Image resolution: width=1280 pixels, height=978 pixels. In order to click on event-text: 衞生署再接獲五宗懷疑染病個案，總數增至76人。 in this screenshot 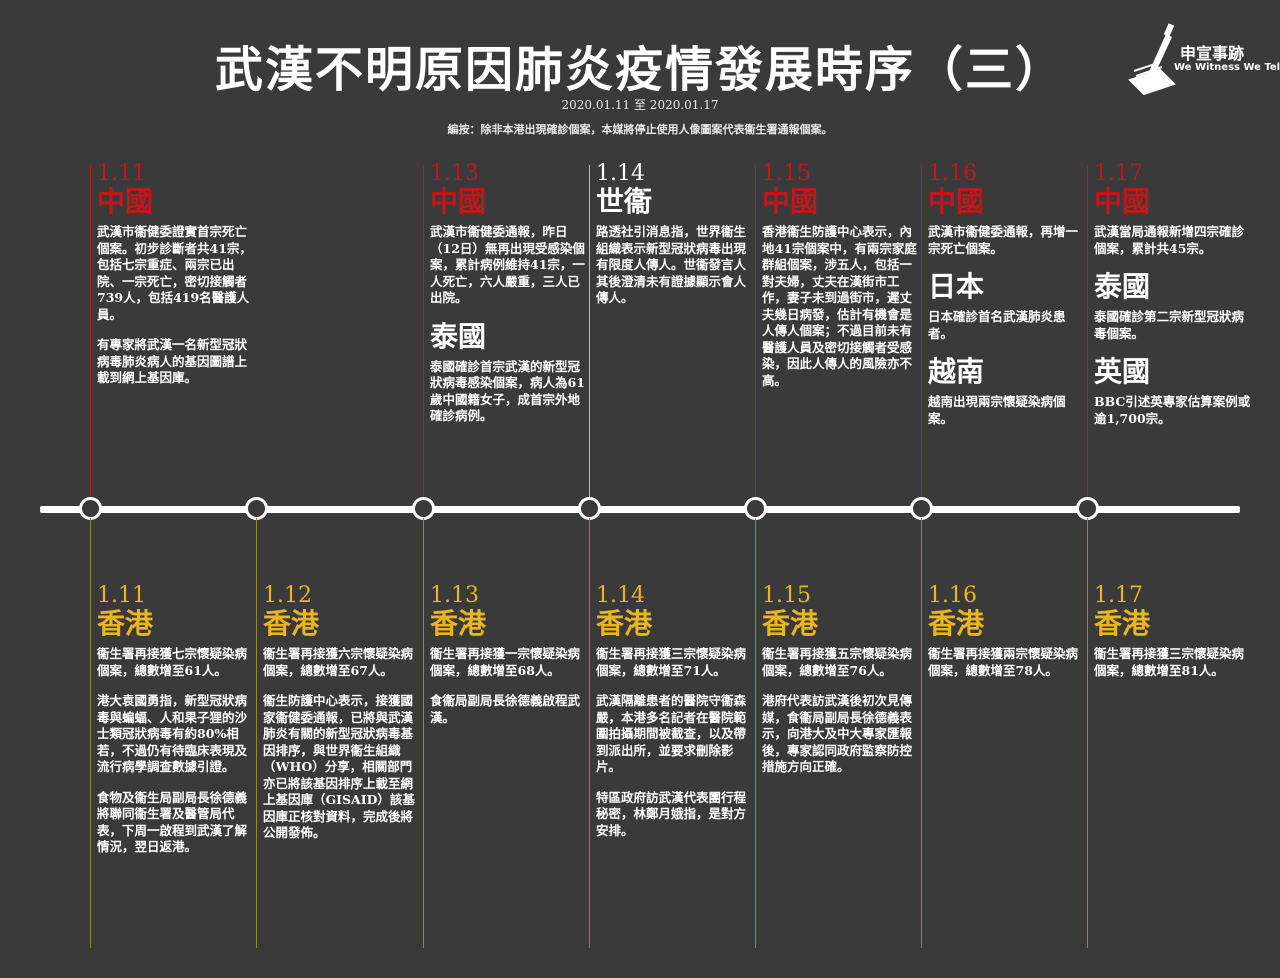, I will do `click(837, 662)`.